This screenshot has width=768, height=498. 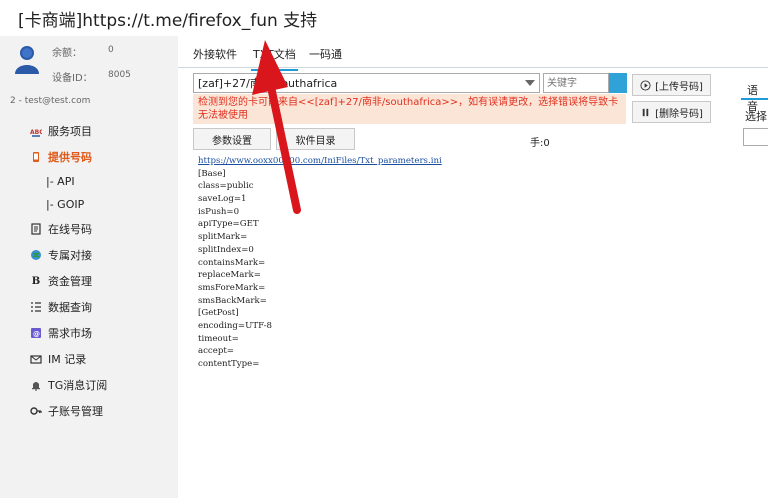 What do you see at coordinates (215, 54) in the screenshot?
I see `tab-external-software: 外接软件` at bounding box center [215, 54].